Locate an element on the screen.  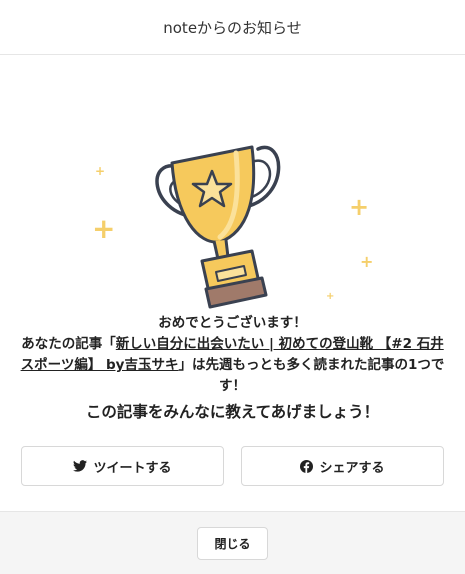
notice-prefix: あなたの記事「 is located at coordinates (68, 344).